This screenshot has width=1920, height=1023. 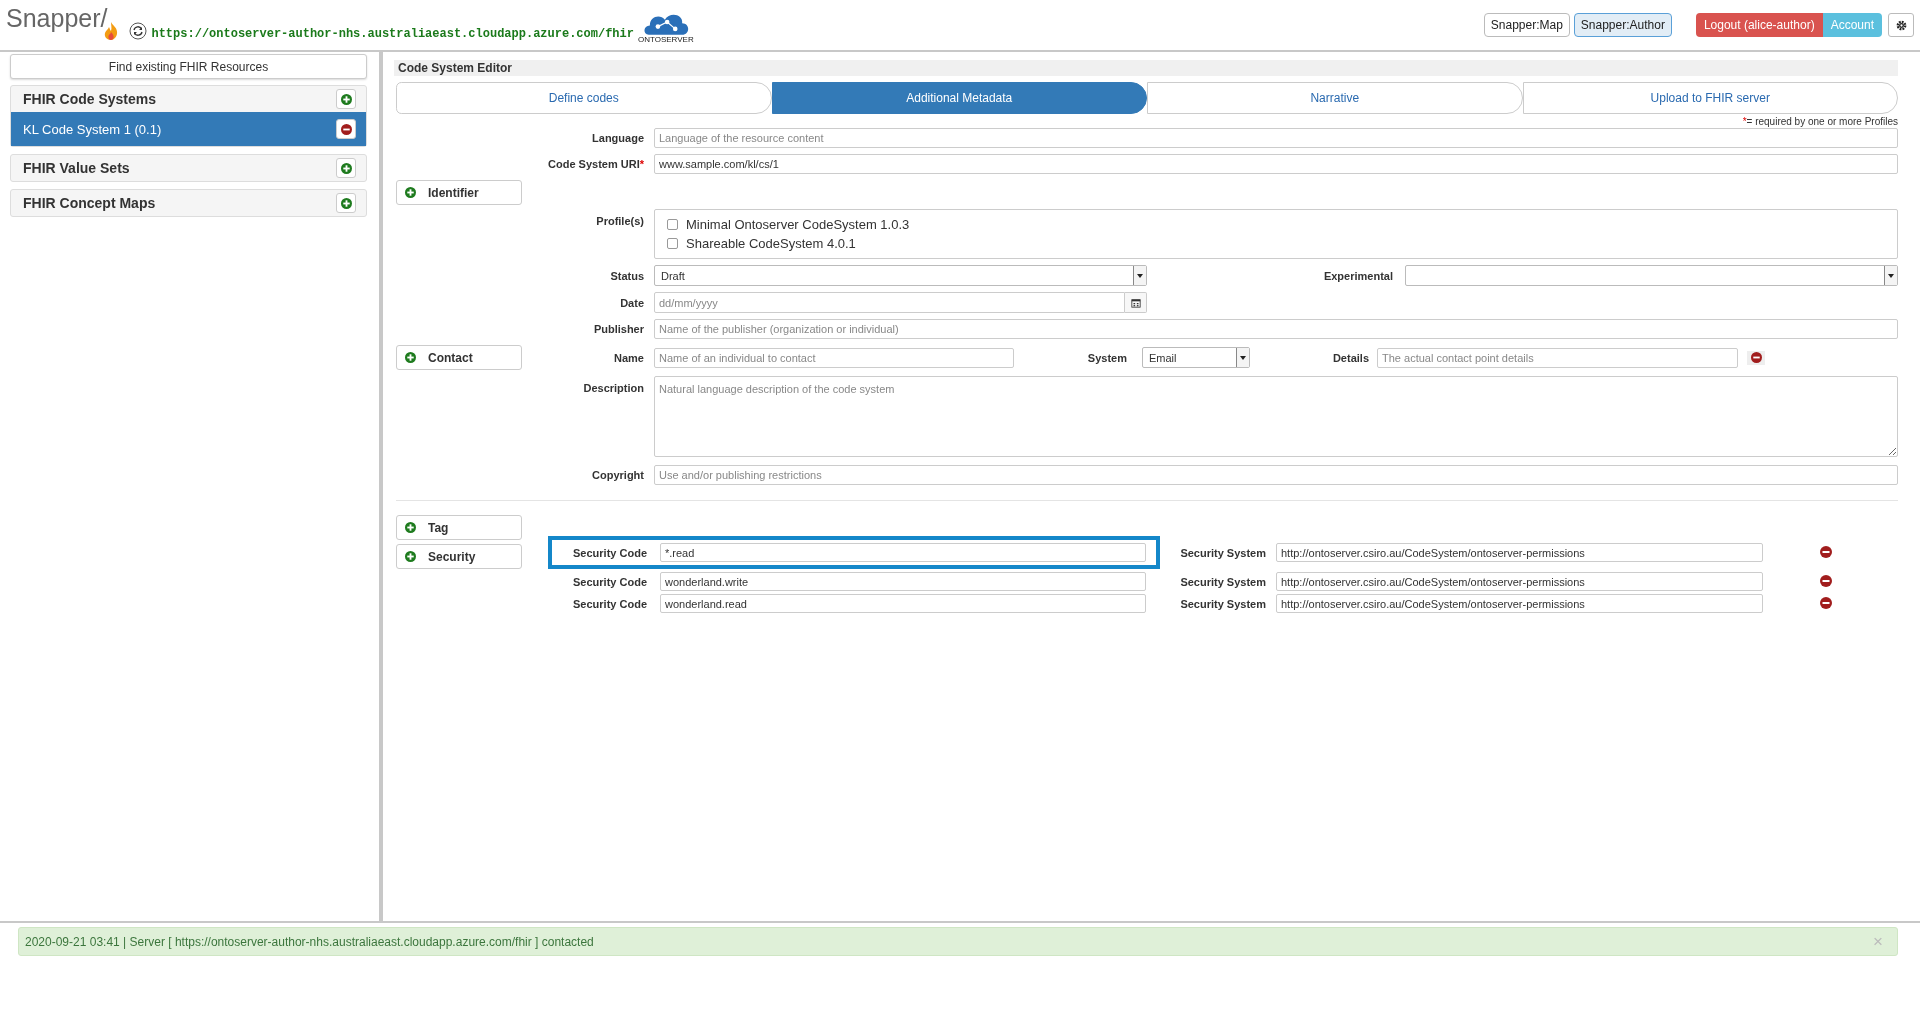 What do you see at coordinates (188, 66) in the screenshot?
I see `find-button: Find existing FHIR Resources` at bounding box center [188, 66].